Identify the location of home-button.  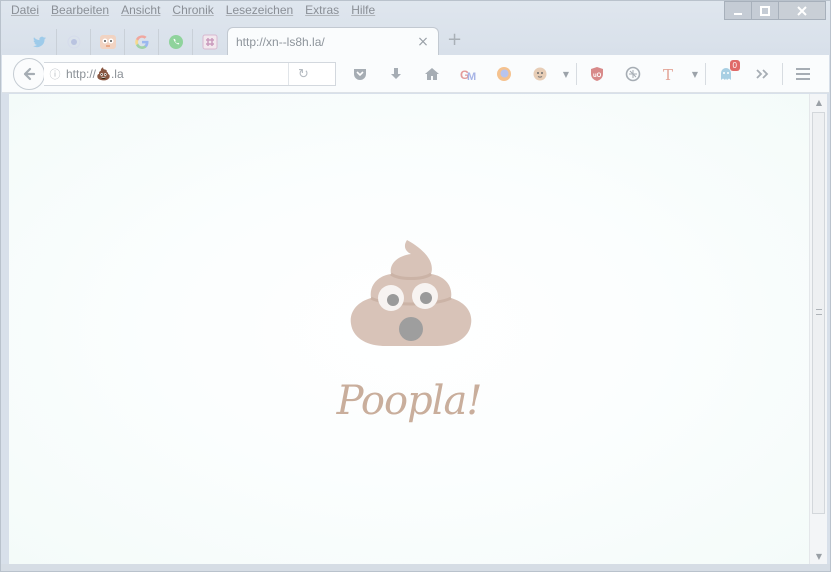
(432, 74).